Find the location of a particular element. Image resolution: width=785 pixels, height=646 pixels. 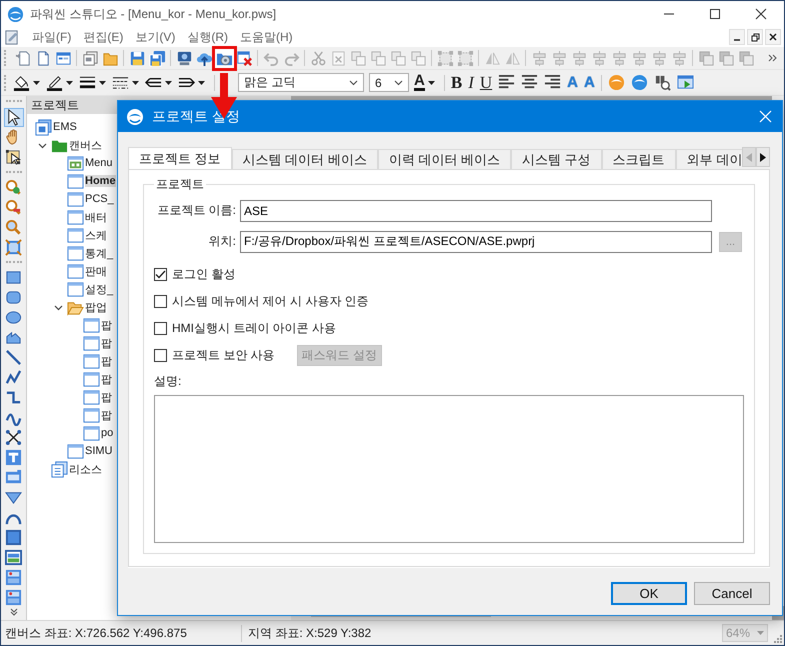

rectangle-icon is located at coordinates (13, 277).